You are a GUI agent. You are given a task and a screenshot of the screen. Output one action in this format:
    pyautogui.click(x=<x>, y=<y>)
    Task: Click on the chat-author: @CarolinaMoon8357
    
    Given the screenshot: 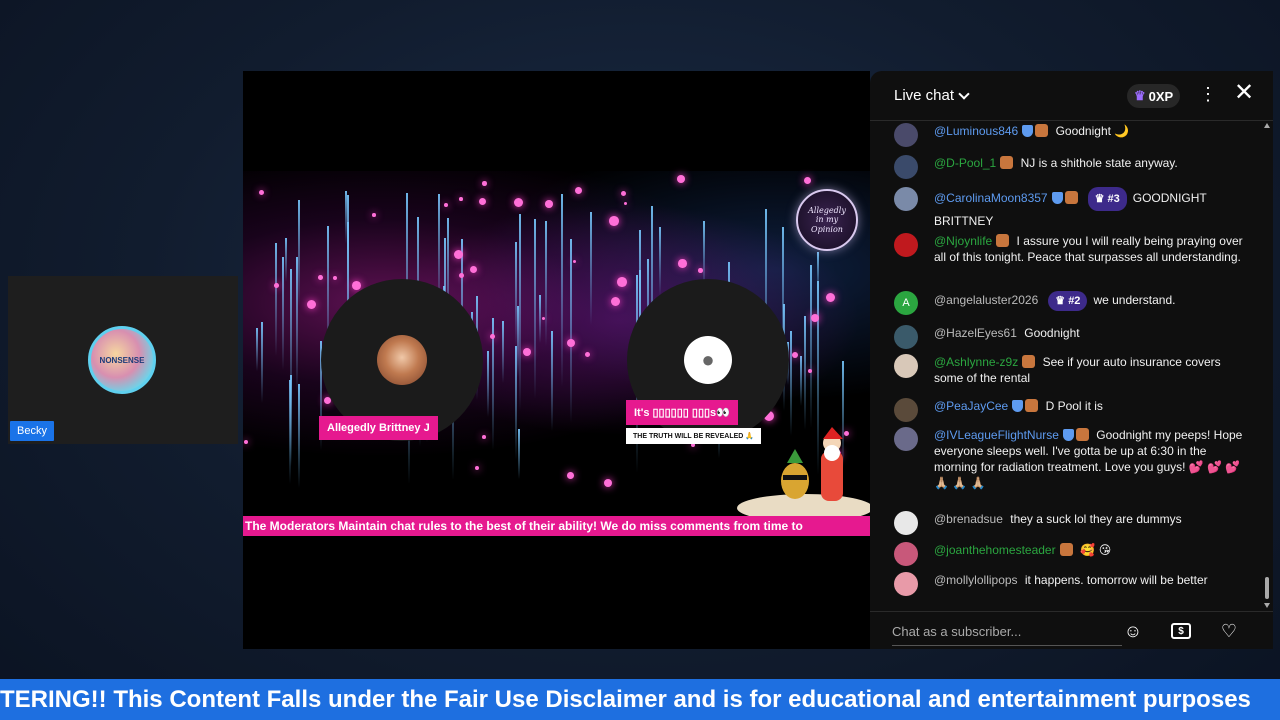 What is the action you would take?
    pyautogui.click(x=991, y=198)
    